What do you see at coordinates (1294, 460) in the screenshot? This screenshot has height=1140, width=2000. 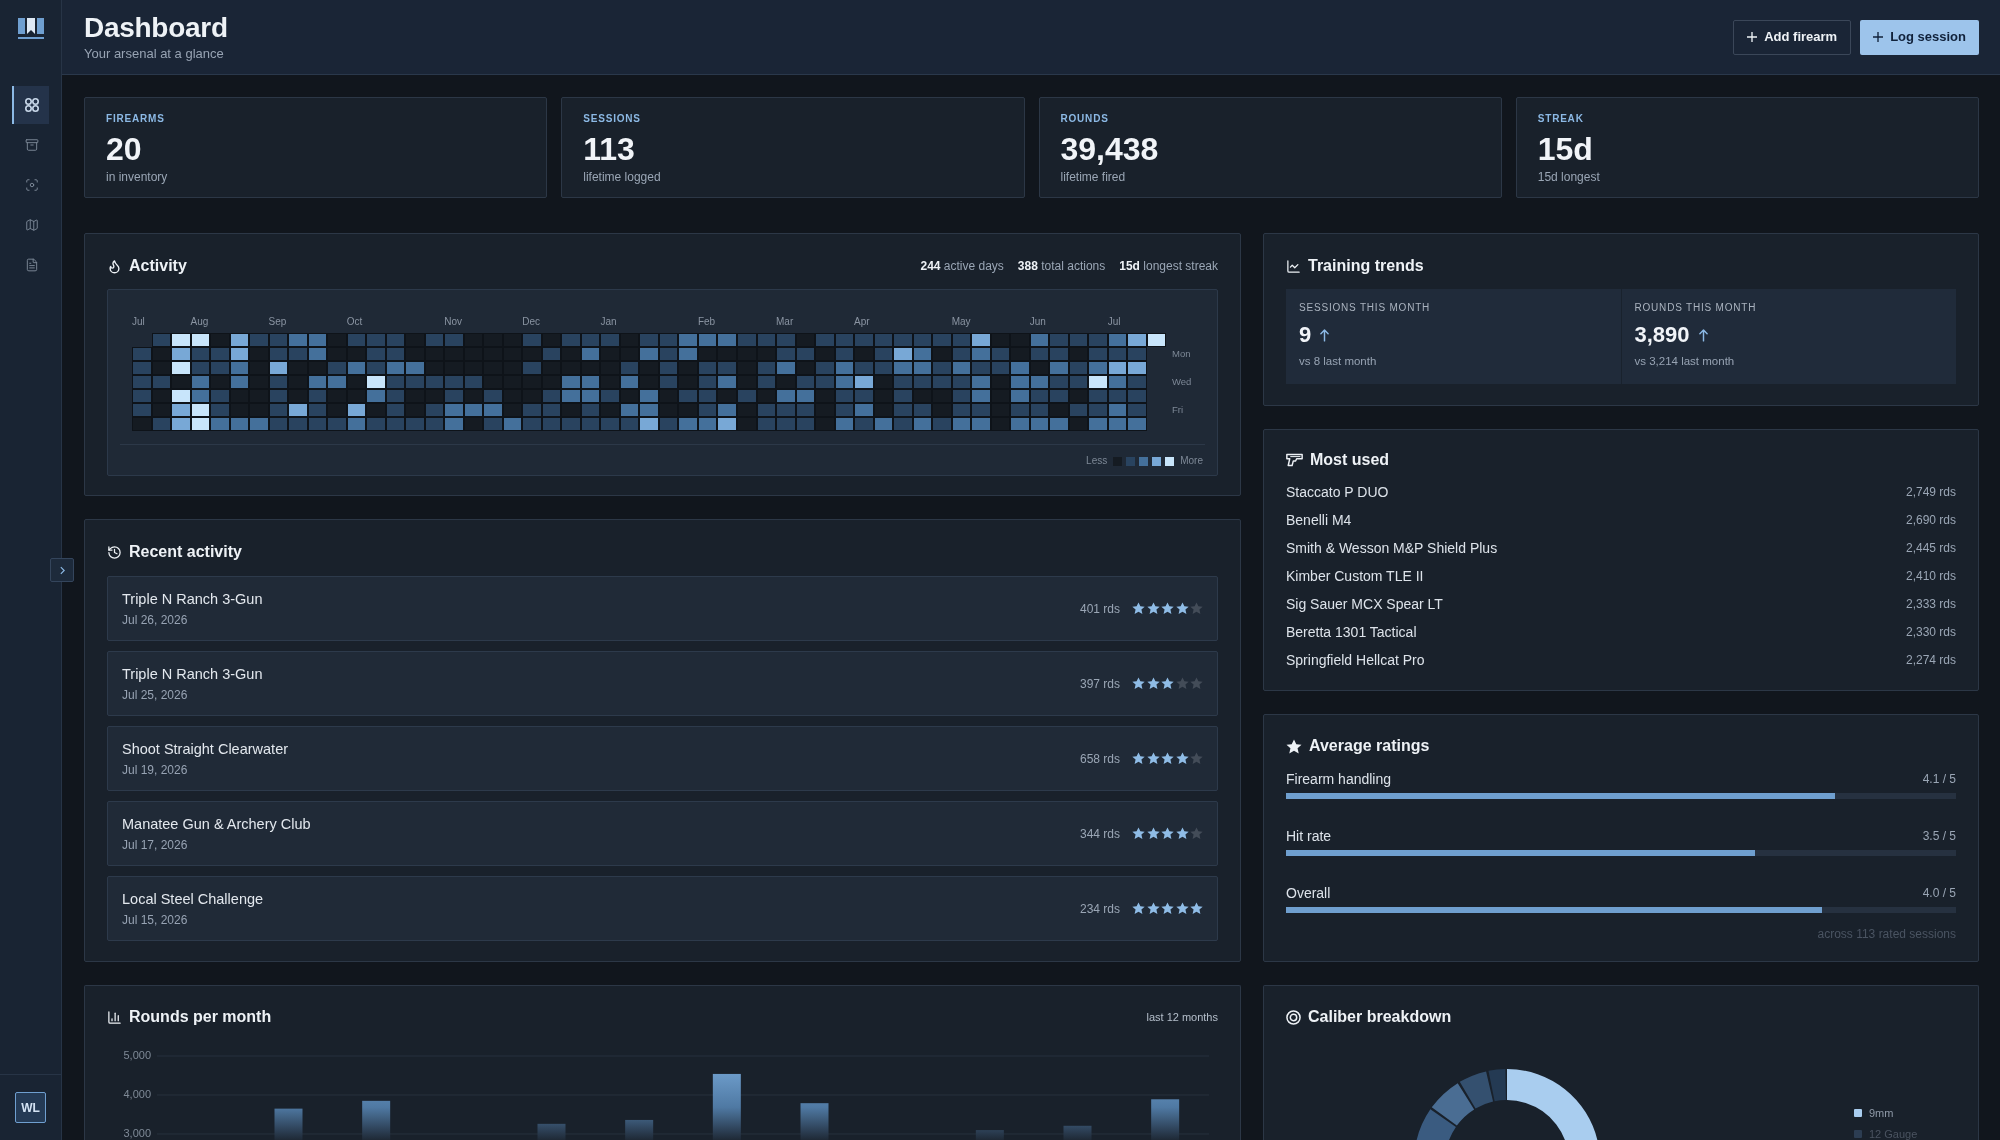 I see `pistol-icon` at bounding box center [1294, 460].